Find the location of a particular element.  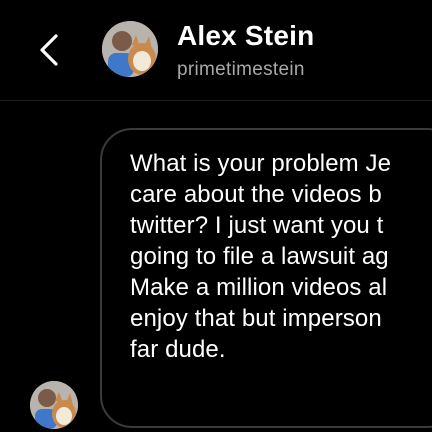

header-divider is located at coordinates (216, 100).